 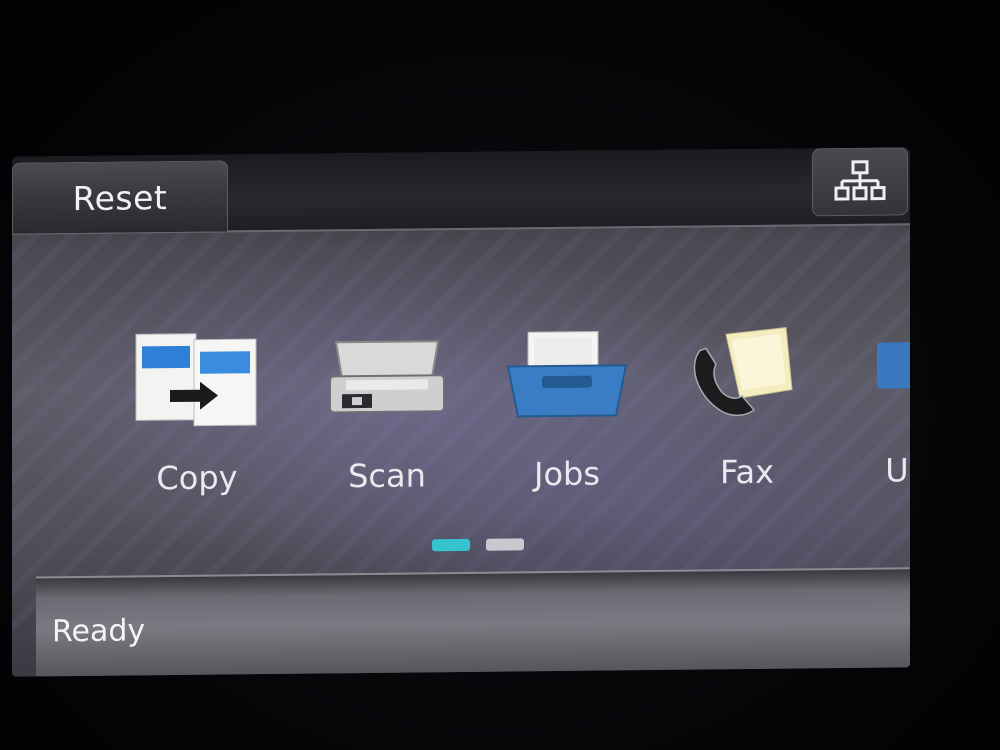 I want to click on partial-app-label: U, so click(x=897, y=470).